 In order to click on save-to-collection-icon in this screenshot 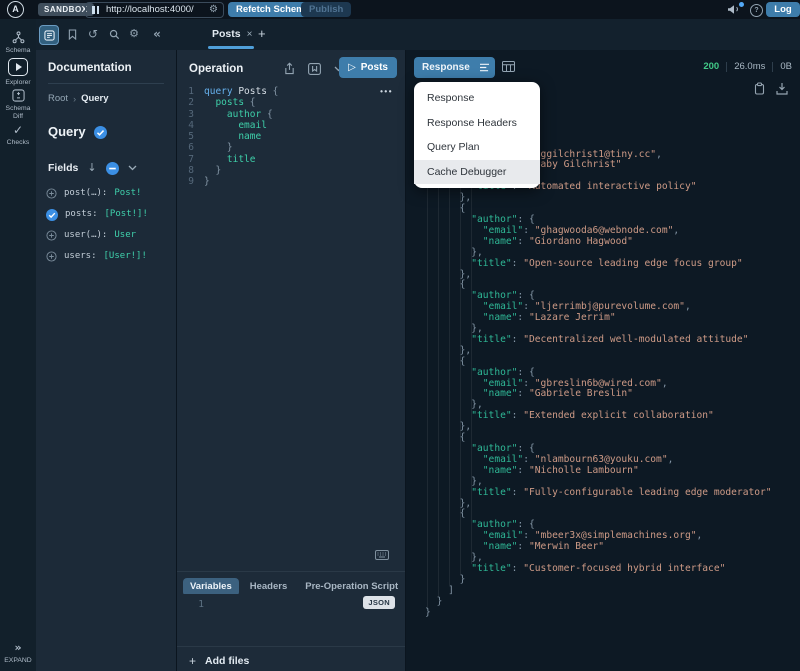, I will do `click(314, 68)`.